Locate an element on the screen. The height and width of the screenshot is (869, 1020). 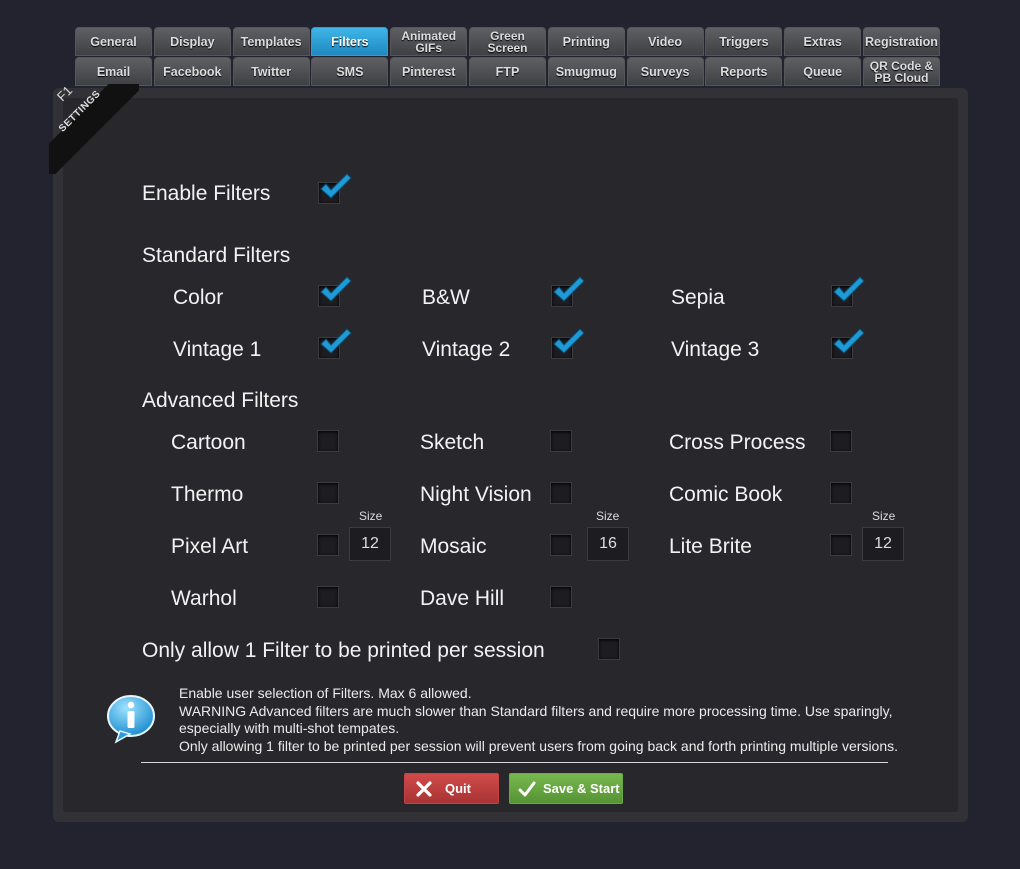
check-icon is located at coordinates (527, 788).